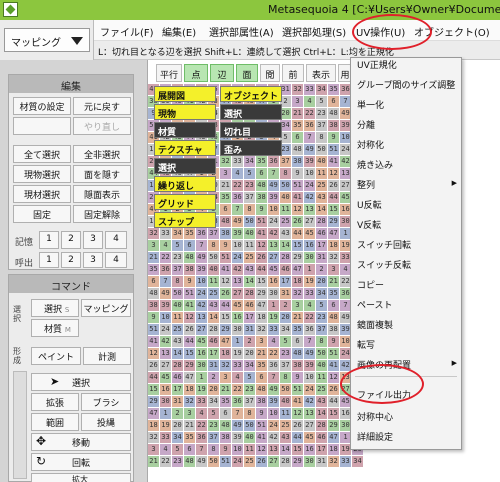 This screenshot has width=500, height=482. I want to click on tab-display: 表示, so click(321, 73).